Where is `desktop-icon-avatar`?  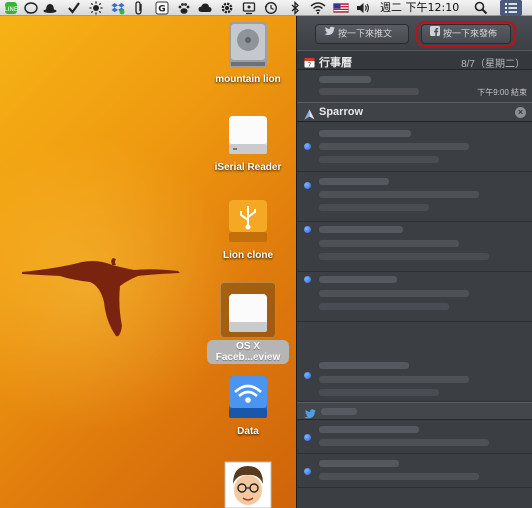 desktop-icon-avatar is located at coordinates (248, 484).